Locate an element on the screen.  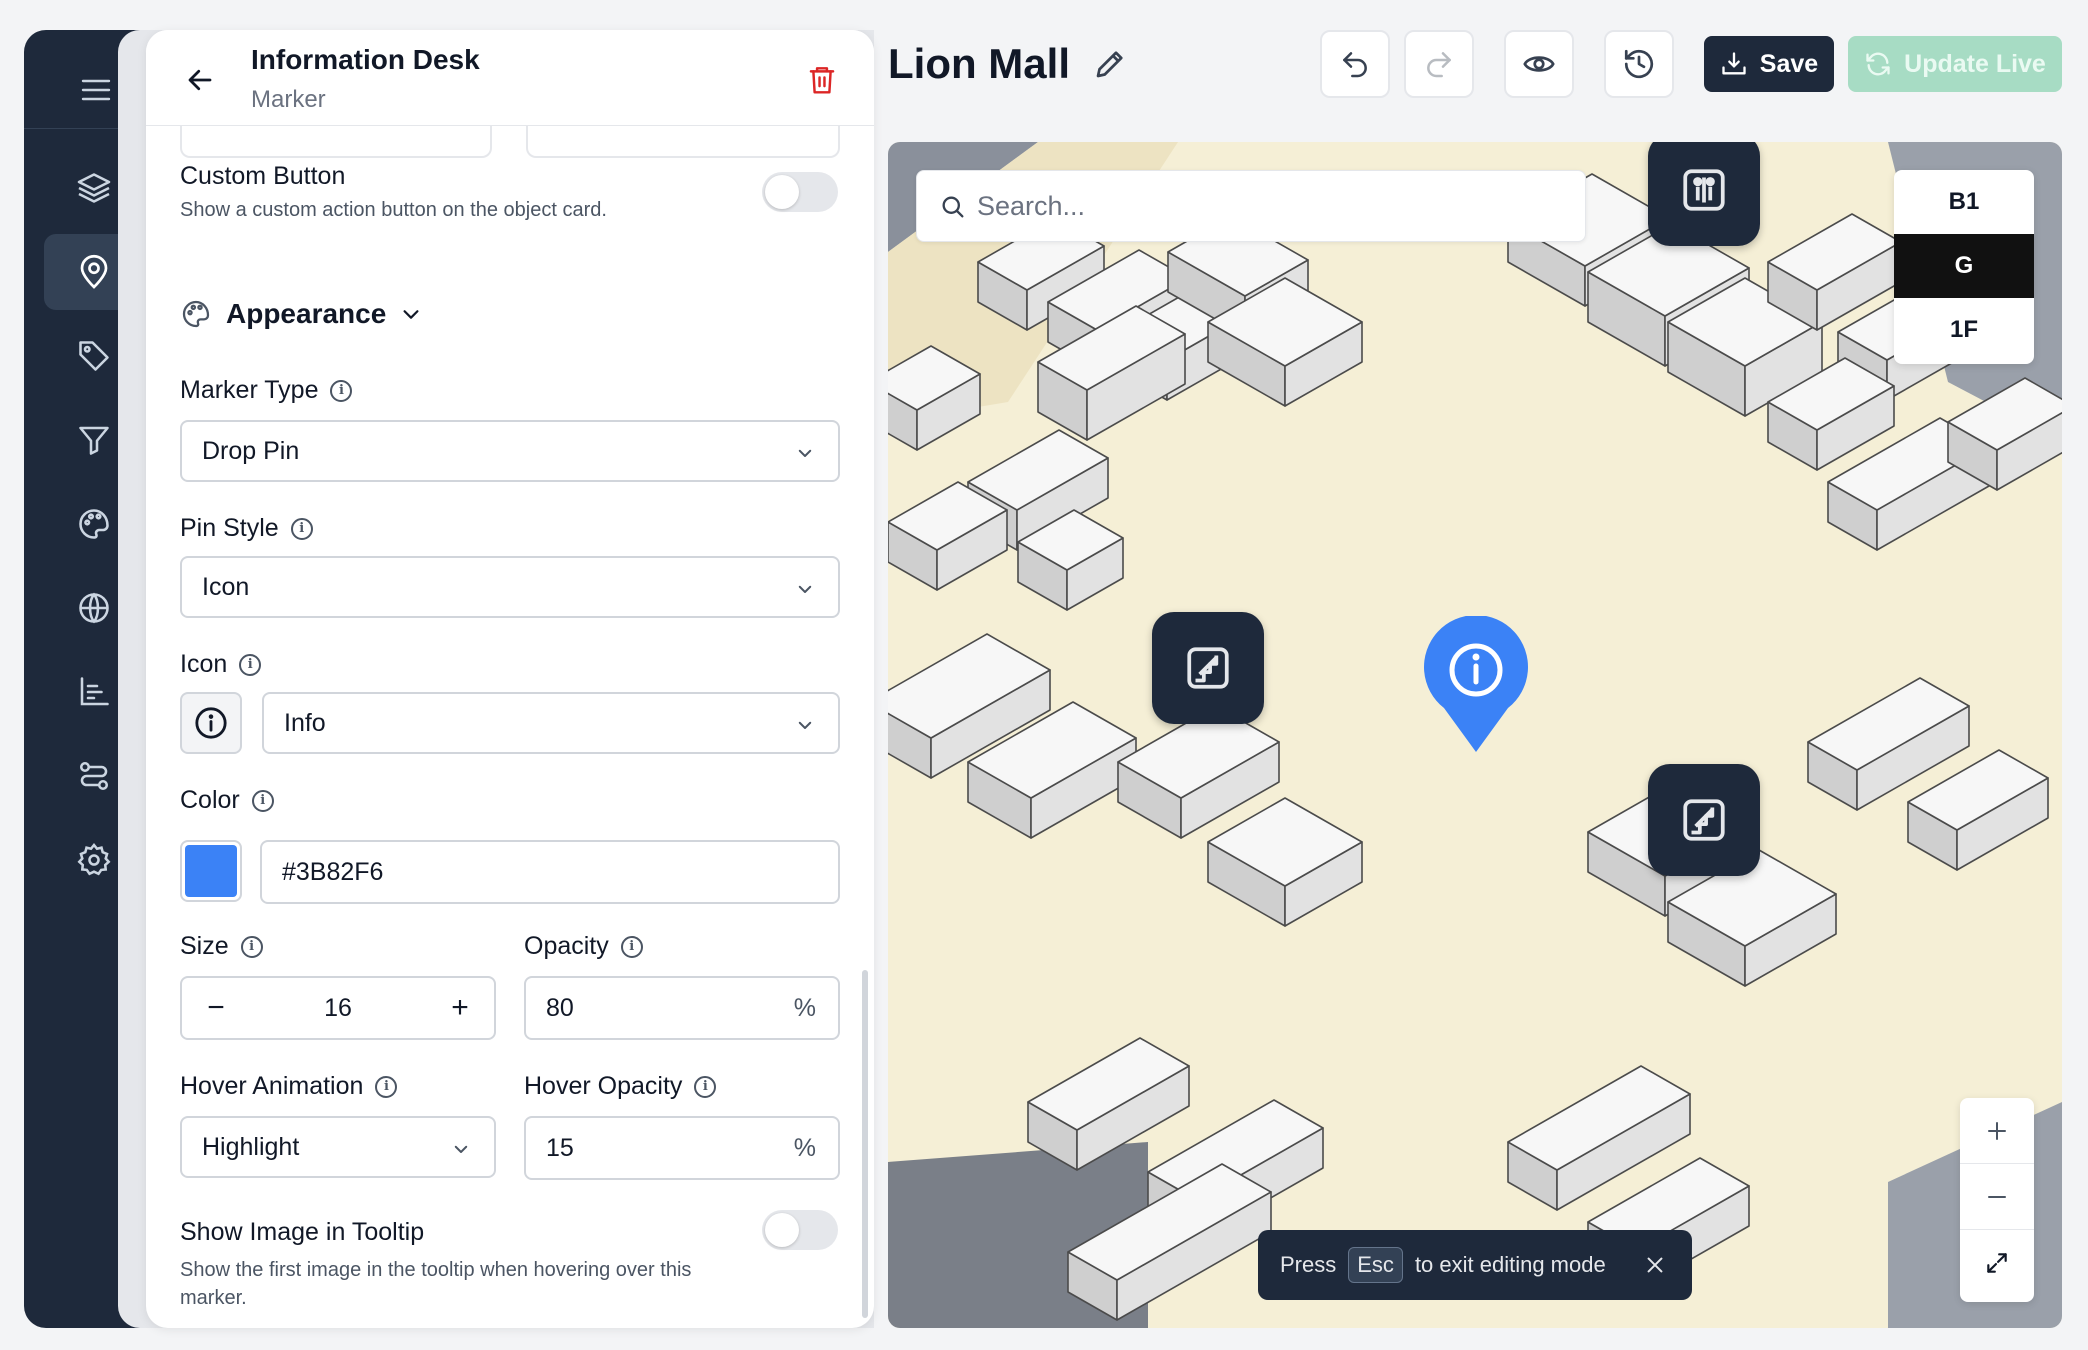
zoom-controls is located at coordinates (1997, 1200).